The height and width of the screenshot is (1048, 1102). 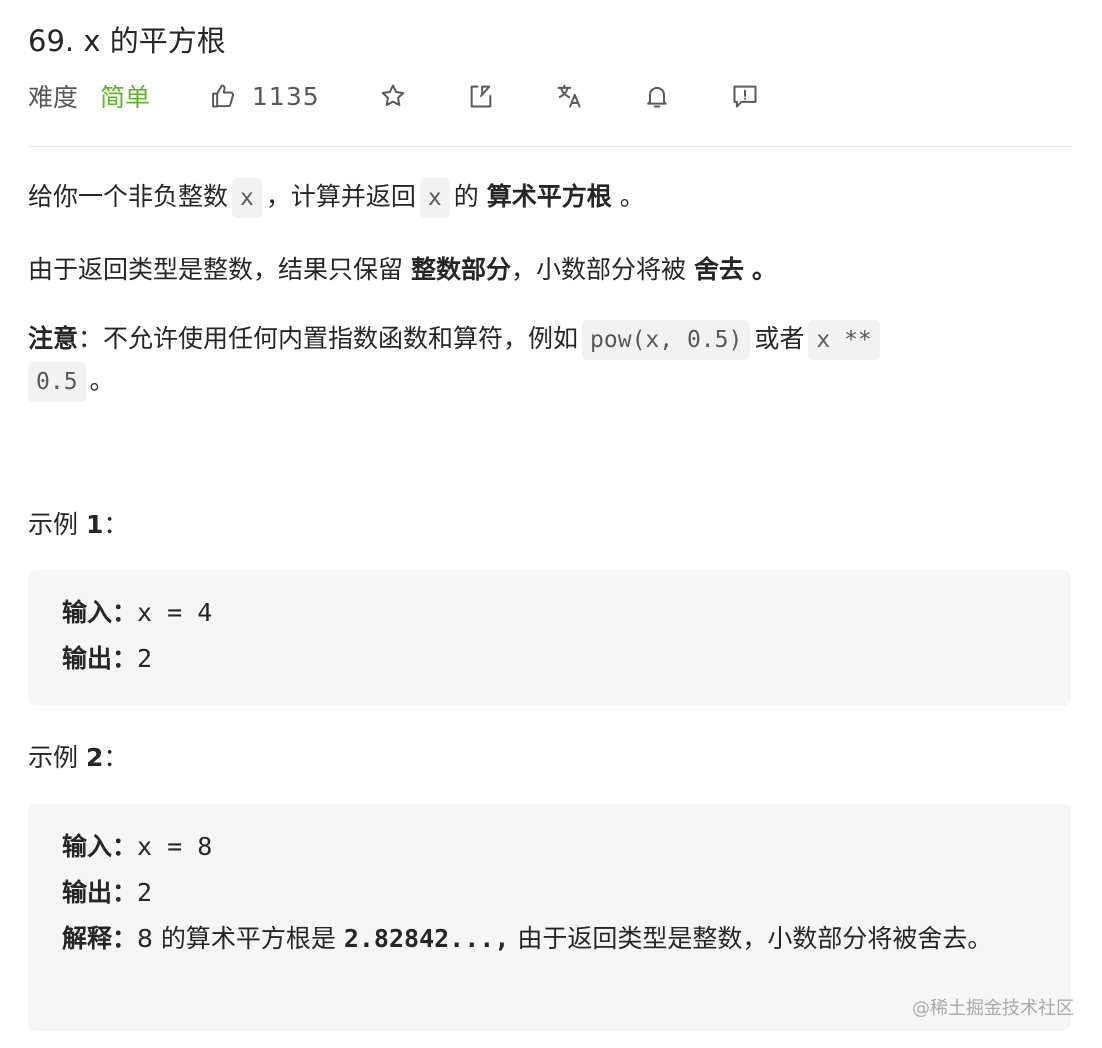 I want to click on thumbs-up-icon, so click(x=223, y=96).